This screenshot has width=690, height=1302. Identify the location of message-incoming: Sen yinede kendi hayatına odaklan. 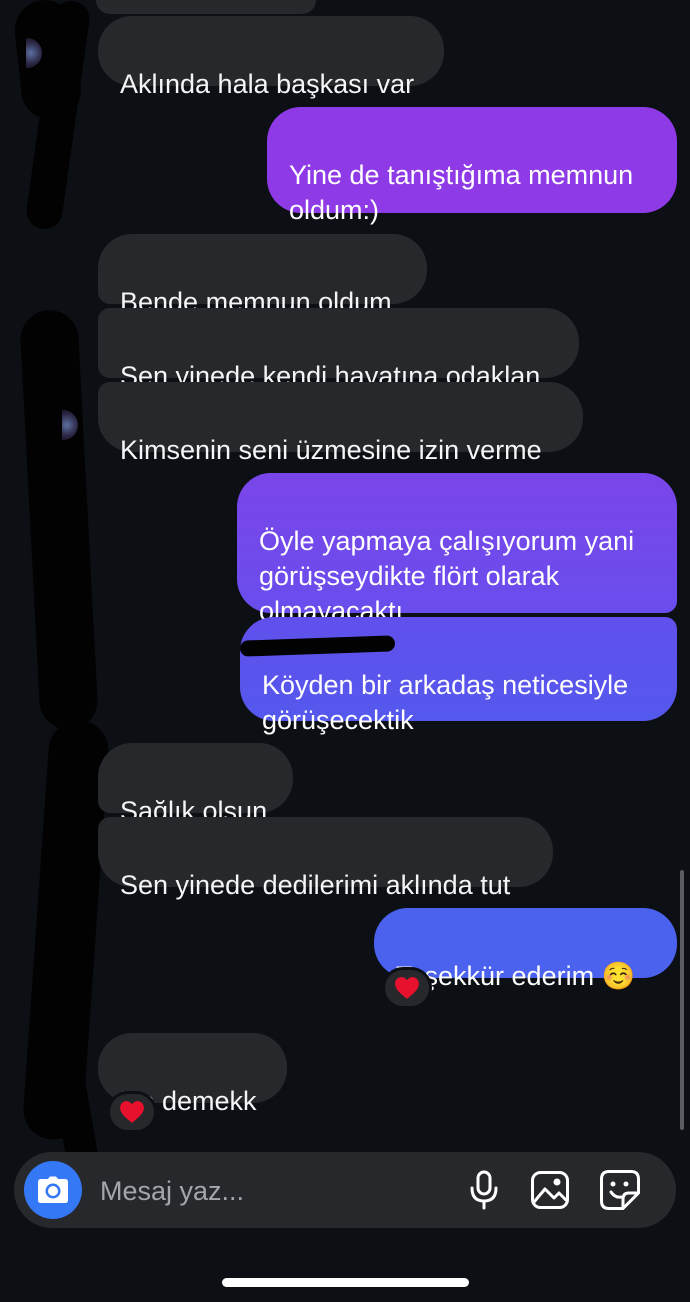
(338, 349).